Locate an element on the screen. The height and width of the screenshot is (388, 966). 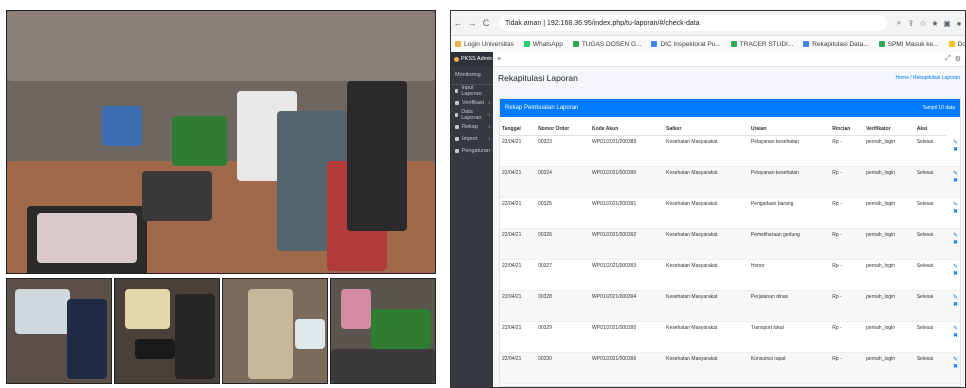
star-icon: ☆ is located at coordinates (923, 23).